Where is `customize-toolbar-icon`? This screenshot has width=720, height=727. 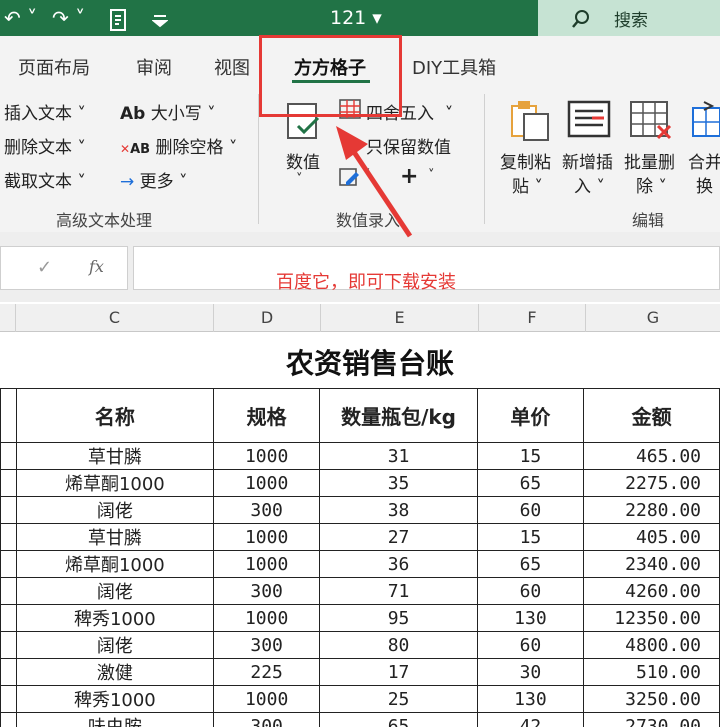
customize-toolbar-icon is located at coordinates (160, 18).